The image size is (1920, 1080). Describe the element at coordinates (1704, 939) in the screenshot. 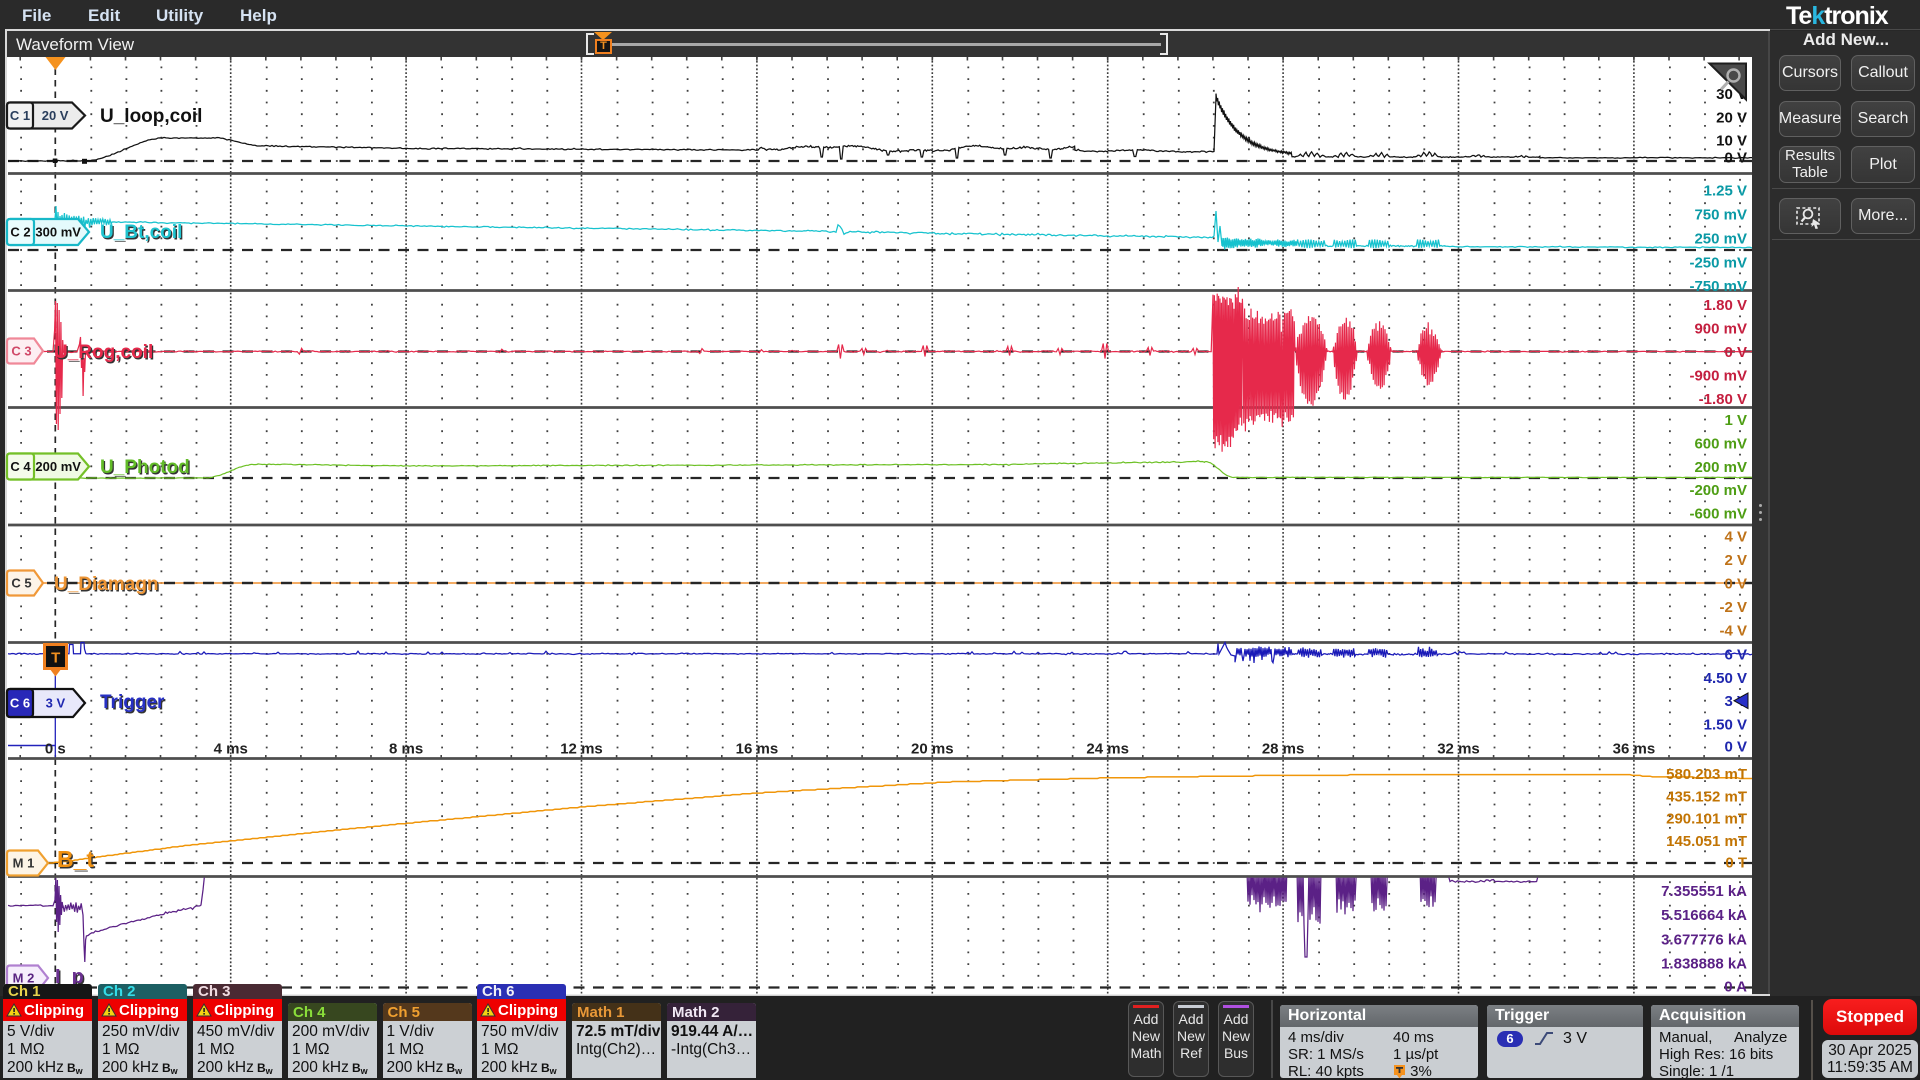

I see `svg-text: 3.677776 kA` at that location.